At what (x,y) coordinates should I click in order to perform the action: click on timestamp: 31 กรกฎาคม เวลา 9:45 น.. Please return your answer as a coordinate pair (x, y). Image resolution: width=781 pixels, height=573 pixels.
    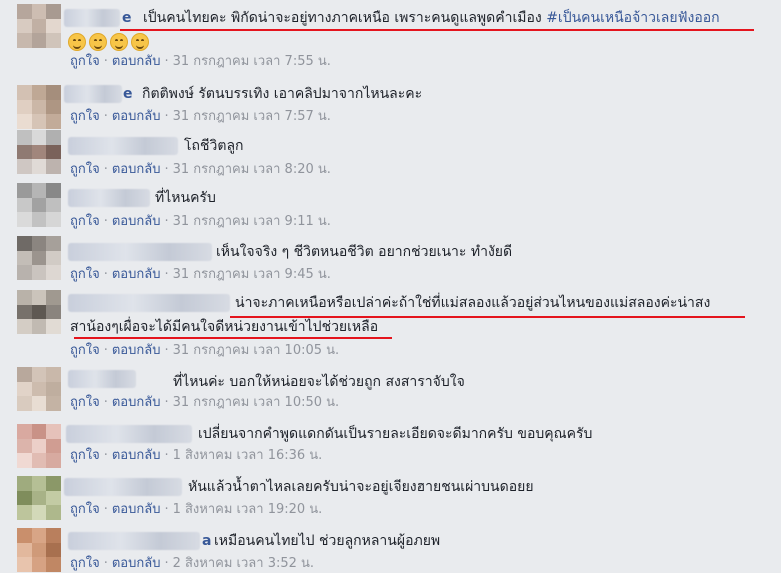
    Looking at the image, I should click on (252, 274).